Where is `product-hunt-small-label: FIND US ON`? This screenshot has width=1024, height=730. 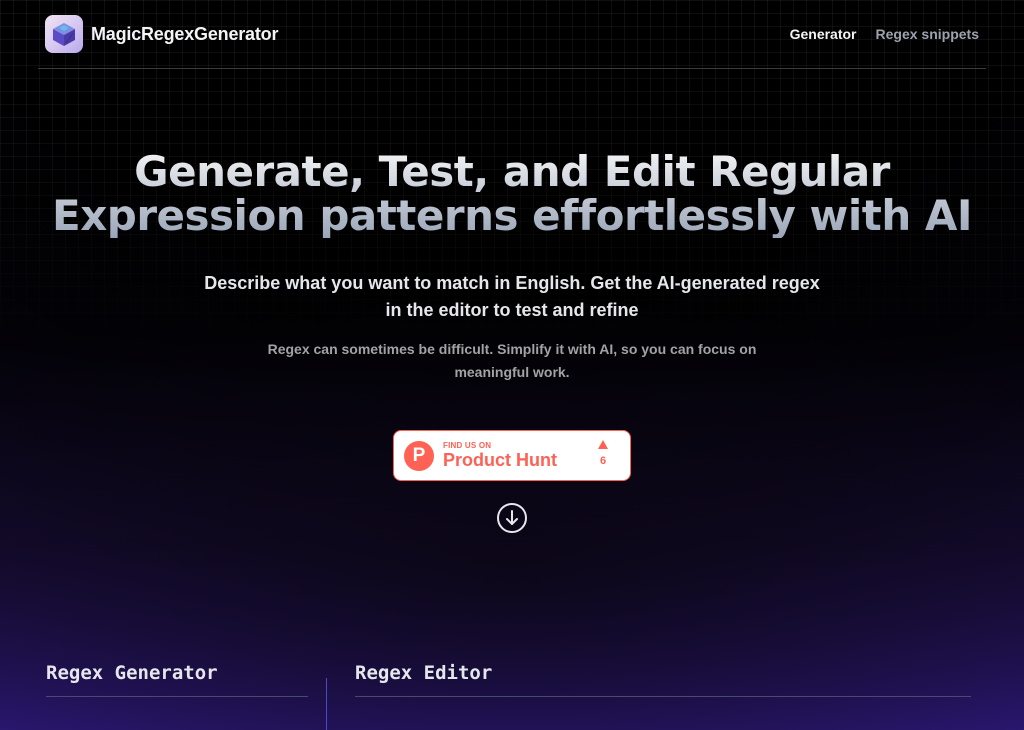 product-hunt-small-label: FIND US ON is located at coordinates (467, 445).